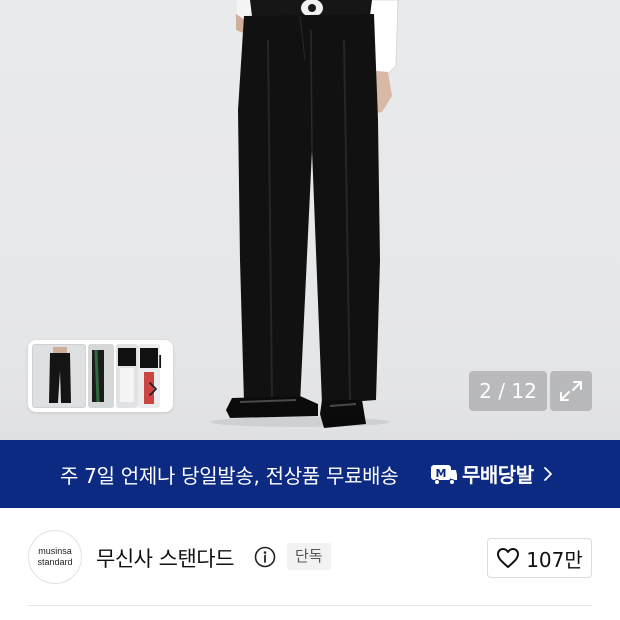  I want to click on like-button: 107만, so click(539, 558).